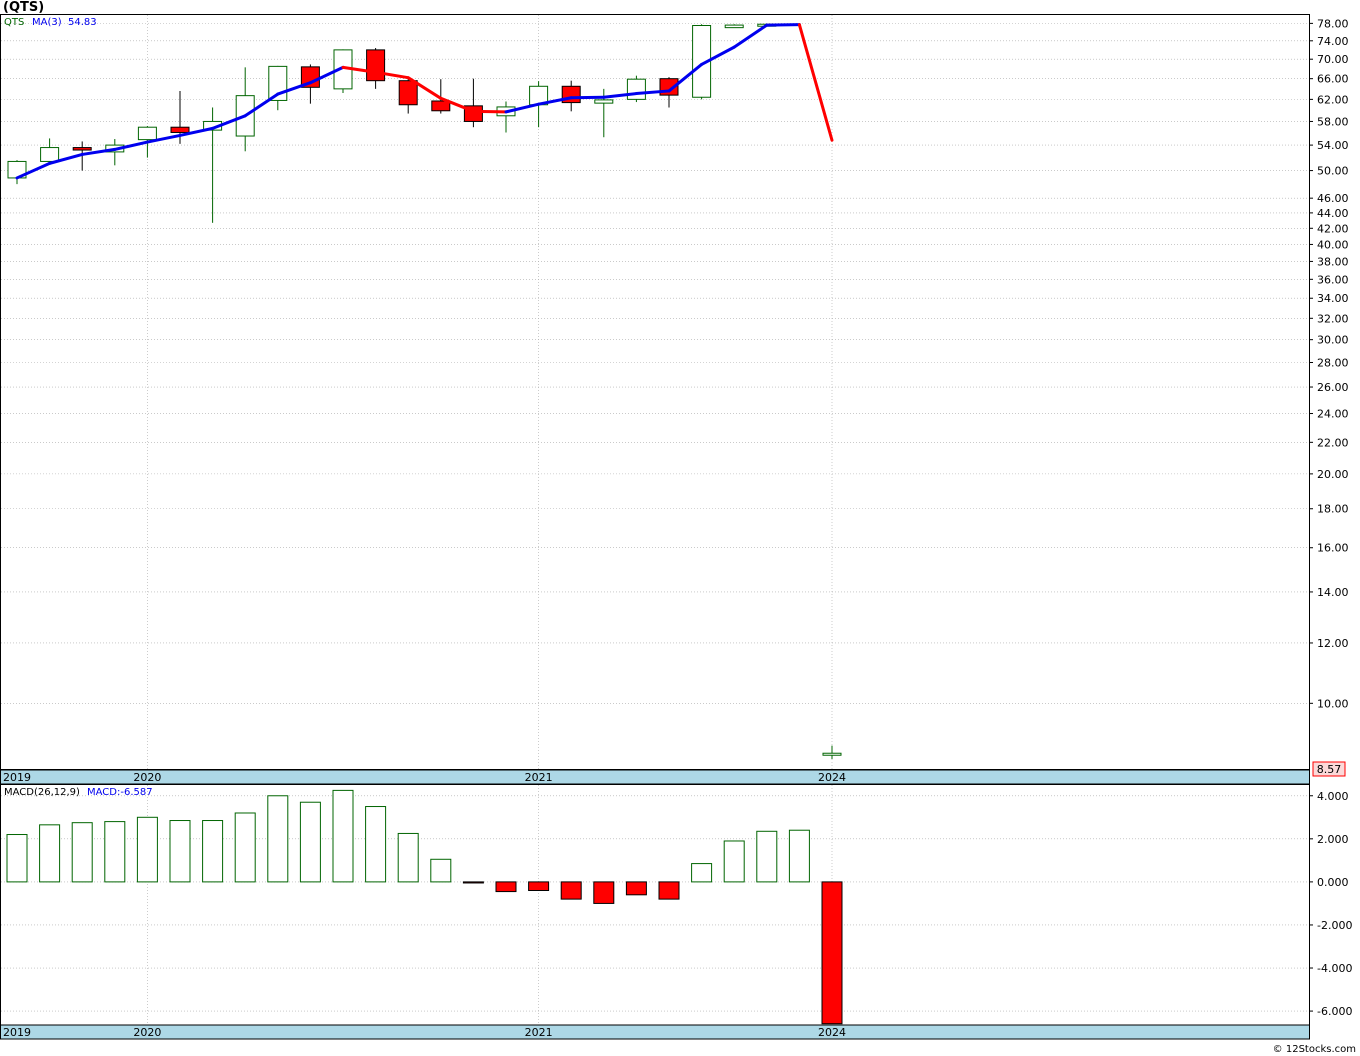 This screenshot has height=1056, width=1360. I want to click on macd-tick-label-4: -4.000, so click(1334, 968).